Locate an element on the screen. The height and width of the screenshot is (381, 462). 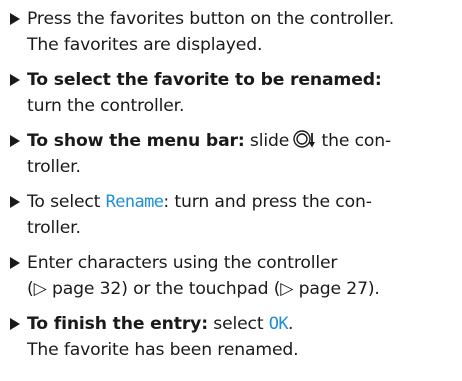
ok-menu-item: OK is located at coordinates (278, 324).